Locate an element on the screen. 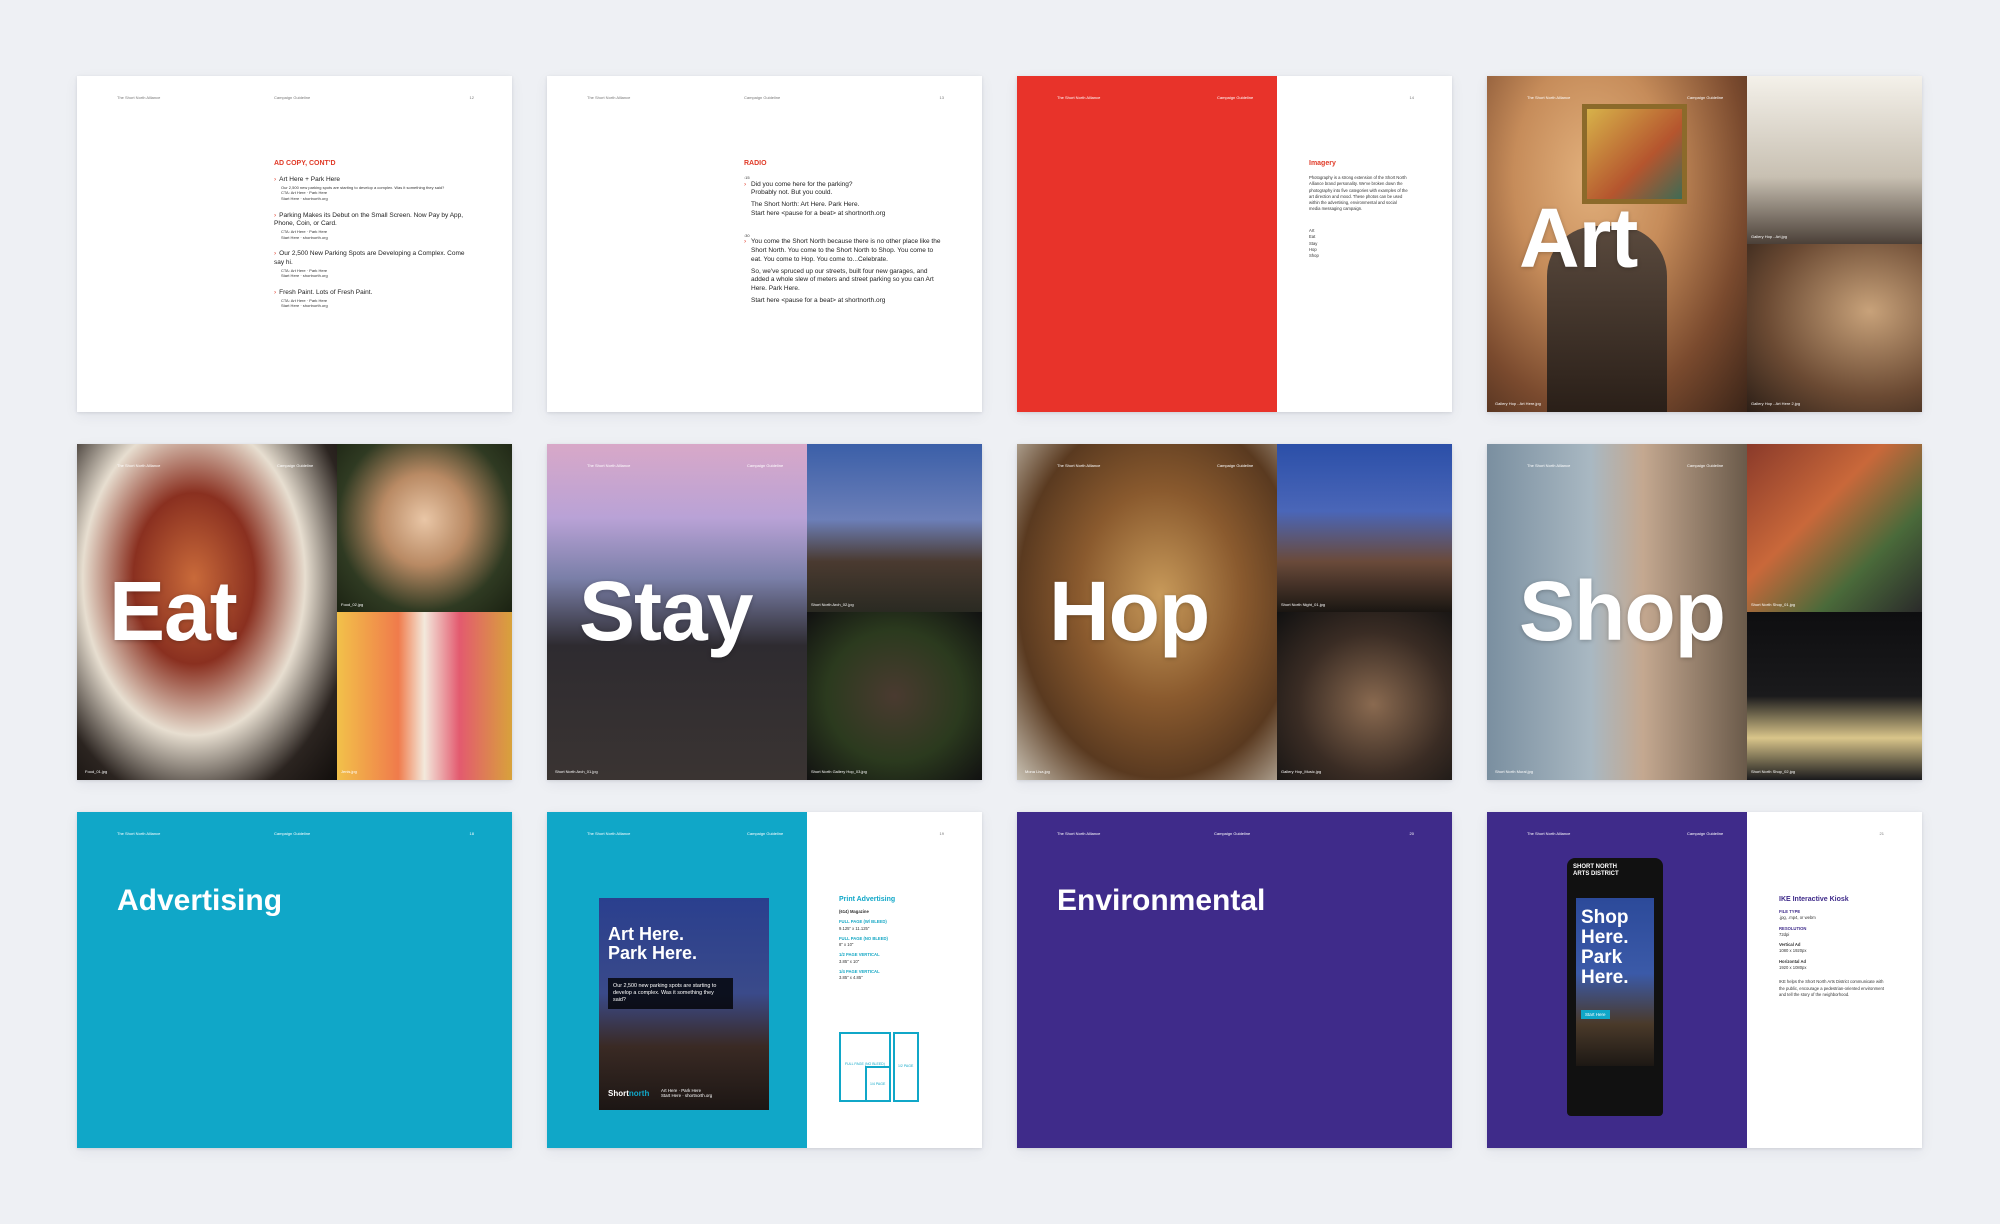 This screenshot has height=1224, width=2000. storefront-photo is located at coordinates (1834, 696).